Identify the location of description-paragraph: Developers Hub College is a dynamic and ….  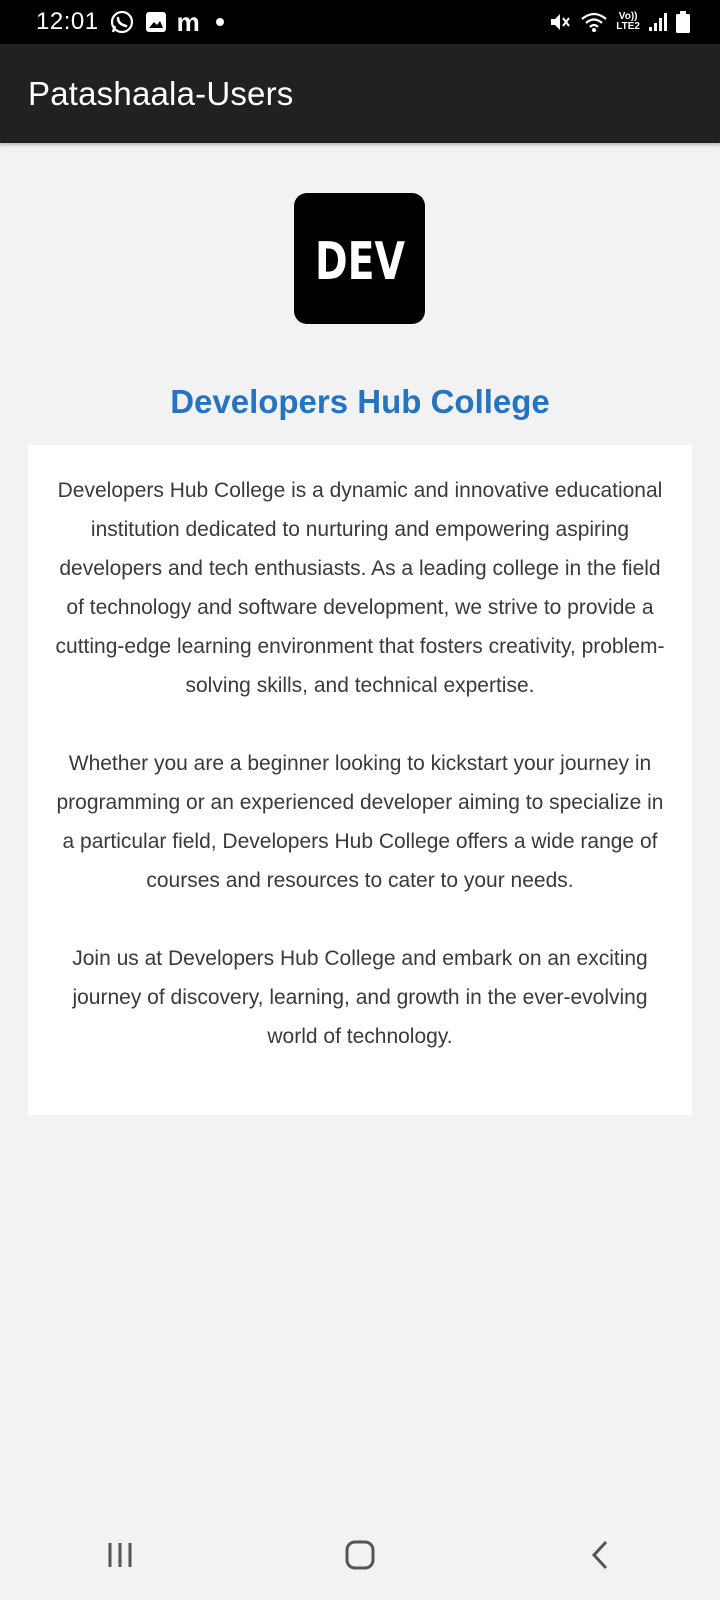
(360, 588).